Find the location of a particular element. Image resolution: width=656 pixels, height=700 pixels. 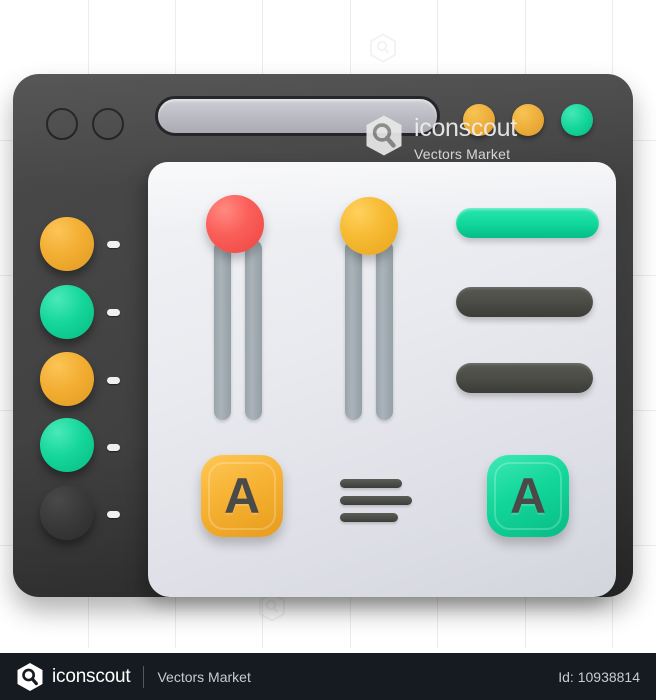

slider-red-track-a is located at coordinates (222, 330).